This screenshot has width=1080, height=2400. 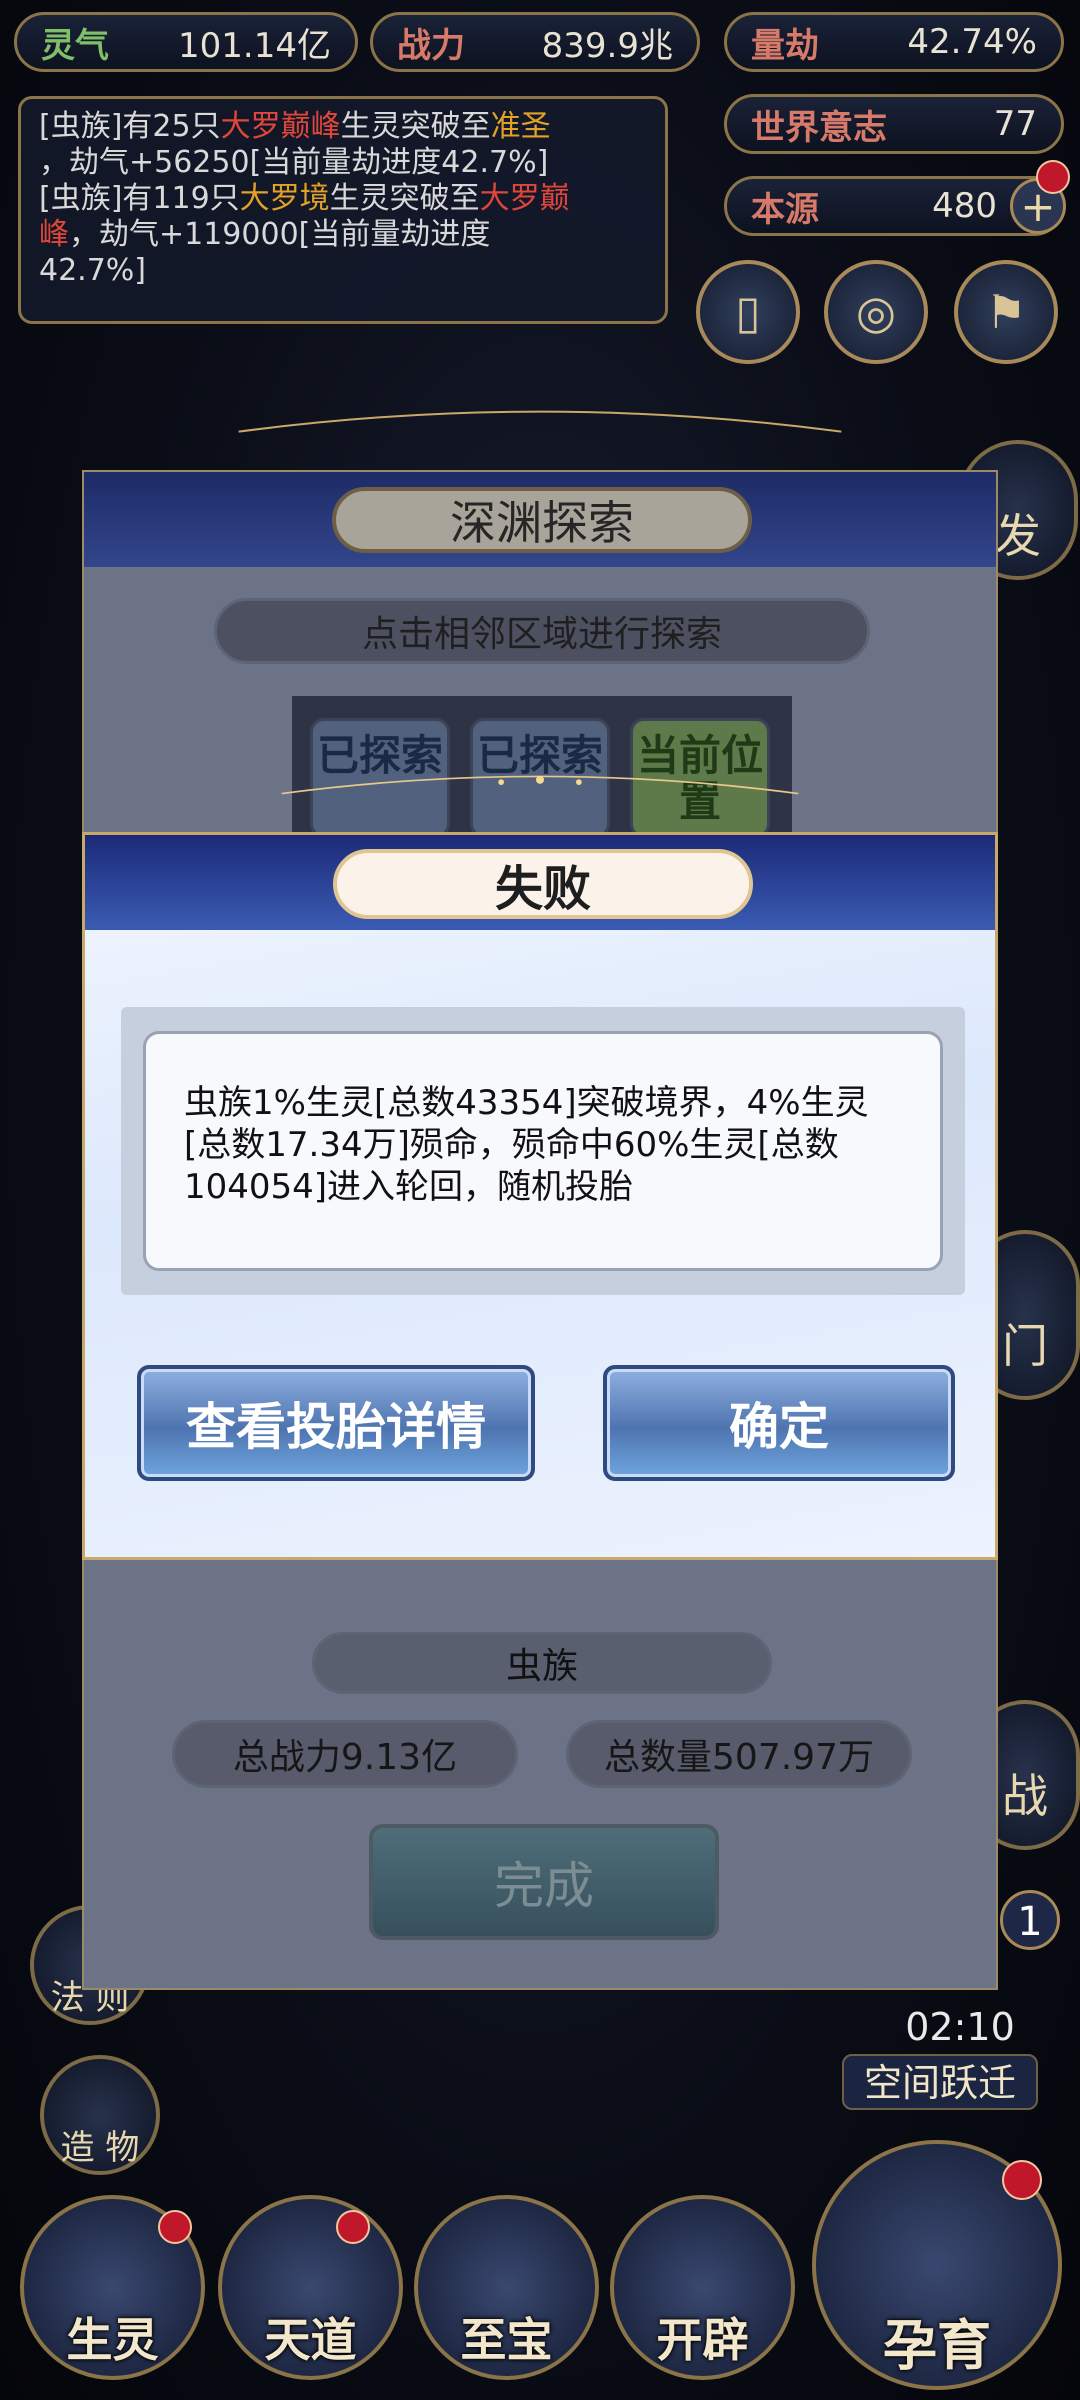 What do you see at coordinates (280, 234) in the screenshot?
I see `log-text: ，劫气+119000[当前量劫进度` at bounding box center [280, 234].